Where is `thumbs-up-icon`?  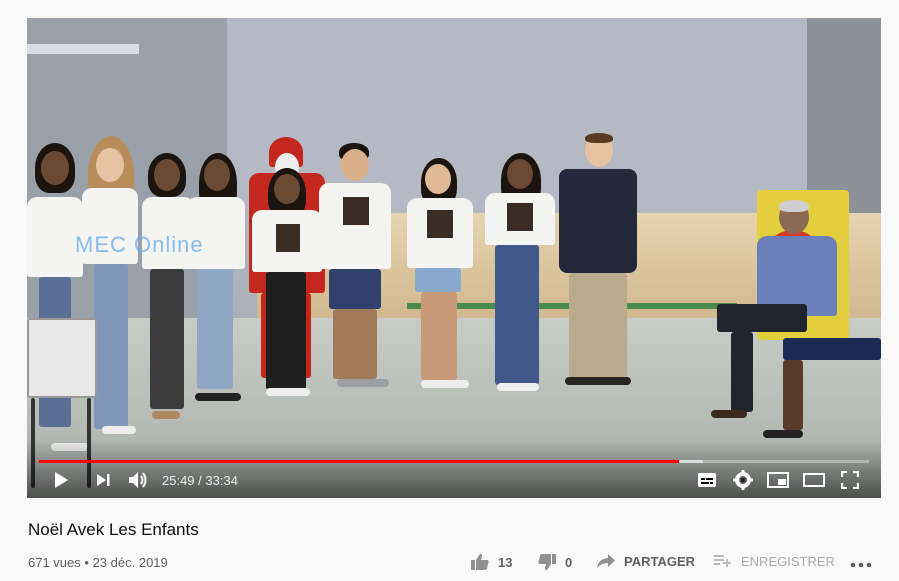 thumbs-up-icon is located at coordinates (480, 561).